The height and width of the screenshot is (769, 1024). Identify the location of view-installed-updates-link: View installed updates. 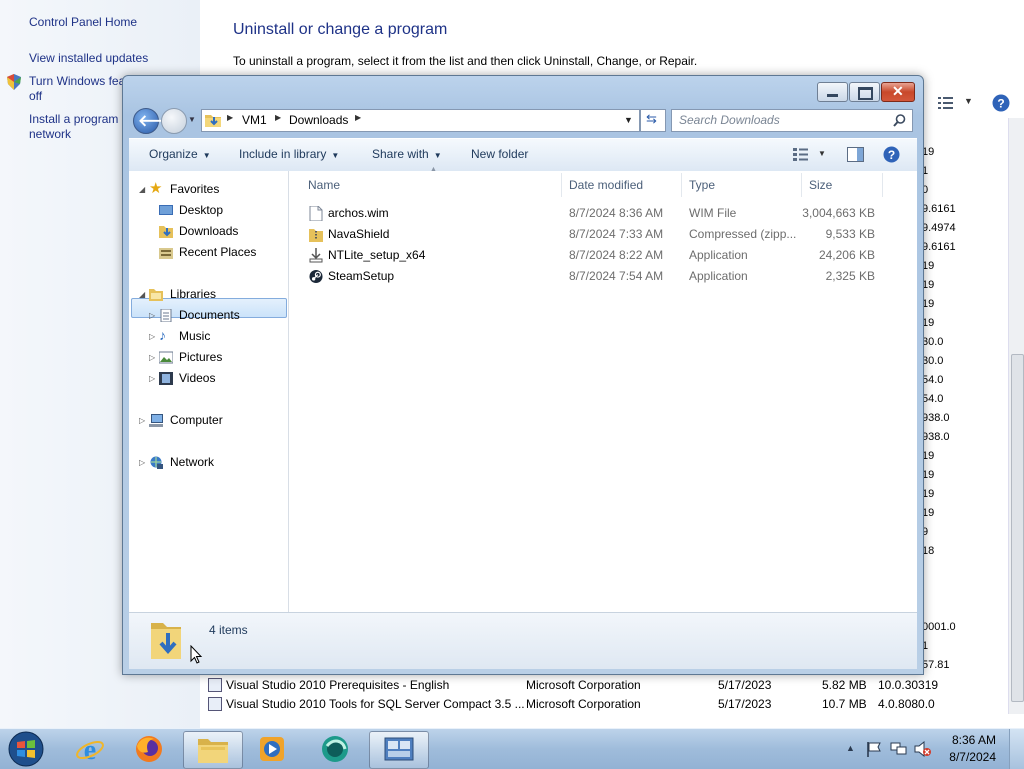
(88, 58).